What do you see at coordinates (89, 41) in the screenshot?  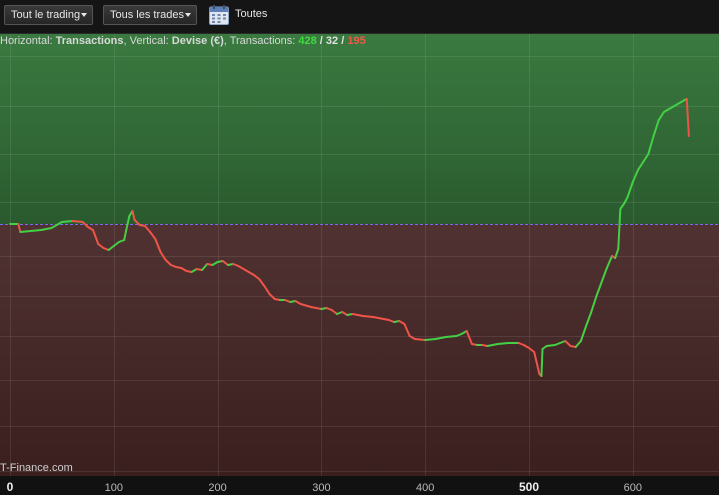 I see `horizontal-value: Transactions` at bounding box center [89, 41].